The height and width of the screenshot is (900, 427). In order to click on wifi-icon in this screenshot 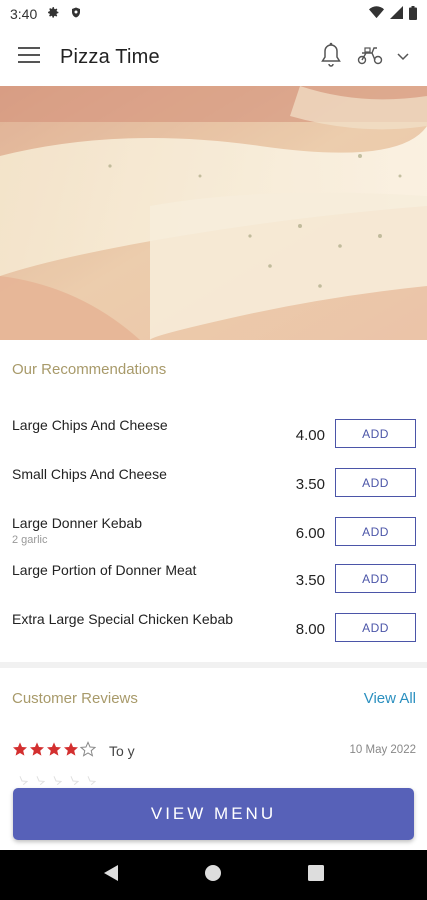, I will do `click(376, 14)`.